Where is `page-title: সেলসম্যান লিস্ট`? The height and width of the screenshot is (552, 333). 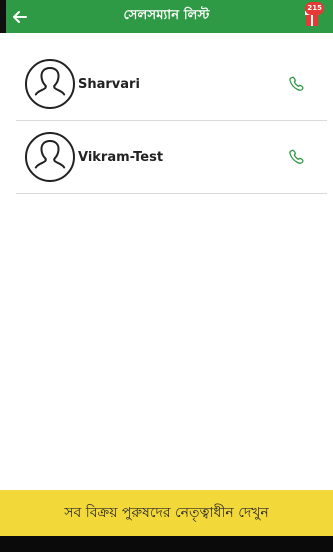 page-title: সেলসম্যান লিস্ট is located at coordinates (166, 15).